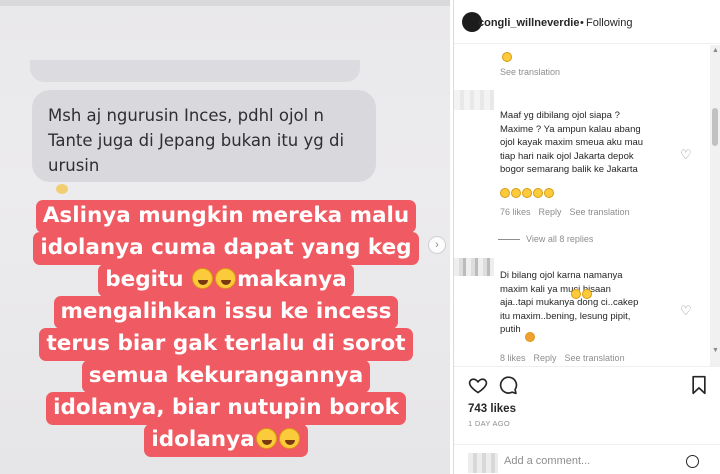 Image resolution: width=720 pixels, height=474 pixels. I want to click on comment-meta: 76 likes Reply See translation, so click(569, 212).